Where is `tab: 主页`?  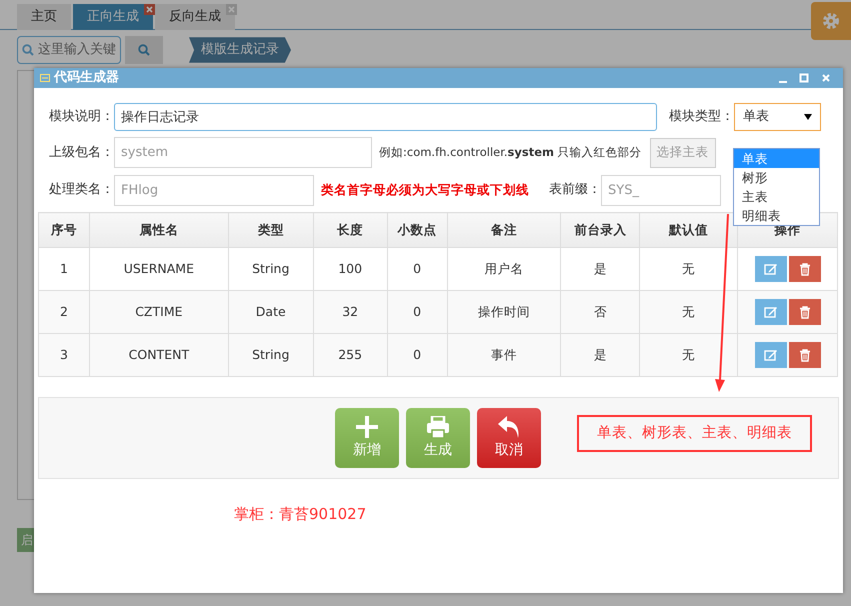 tab: 主页 is located at coordinates (44, 17).